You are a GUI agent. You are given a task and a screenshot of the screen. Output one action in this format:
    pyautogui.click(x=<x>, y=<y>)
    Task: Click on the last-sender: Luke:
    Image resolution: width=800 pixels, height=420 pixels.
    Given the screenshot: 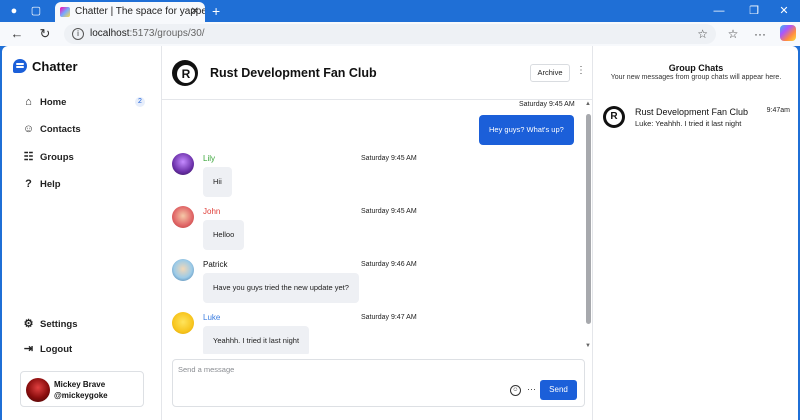 What is the action you would take?
    pyautogui.click(x=644, y=123)
    